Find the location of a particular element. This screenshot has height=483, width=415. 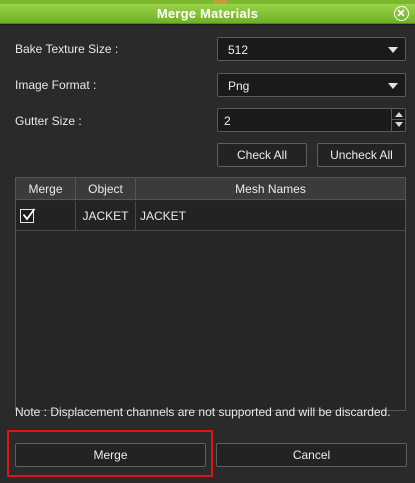

spin-up-icon is located at coordinates (398, 114).